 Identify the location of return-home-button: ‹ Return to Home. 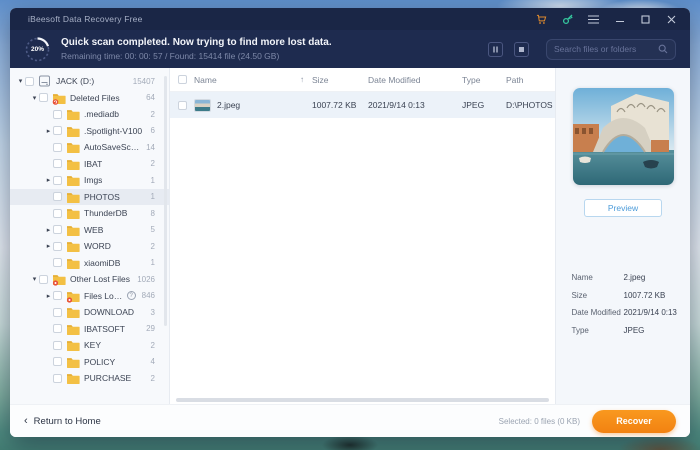
(62, 421).